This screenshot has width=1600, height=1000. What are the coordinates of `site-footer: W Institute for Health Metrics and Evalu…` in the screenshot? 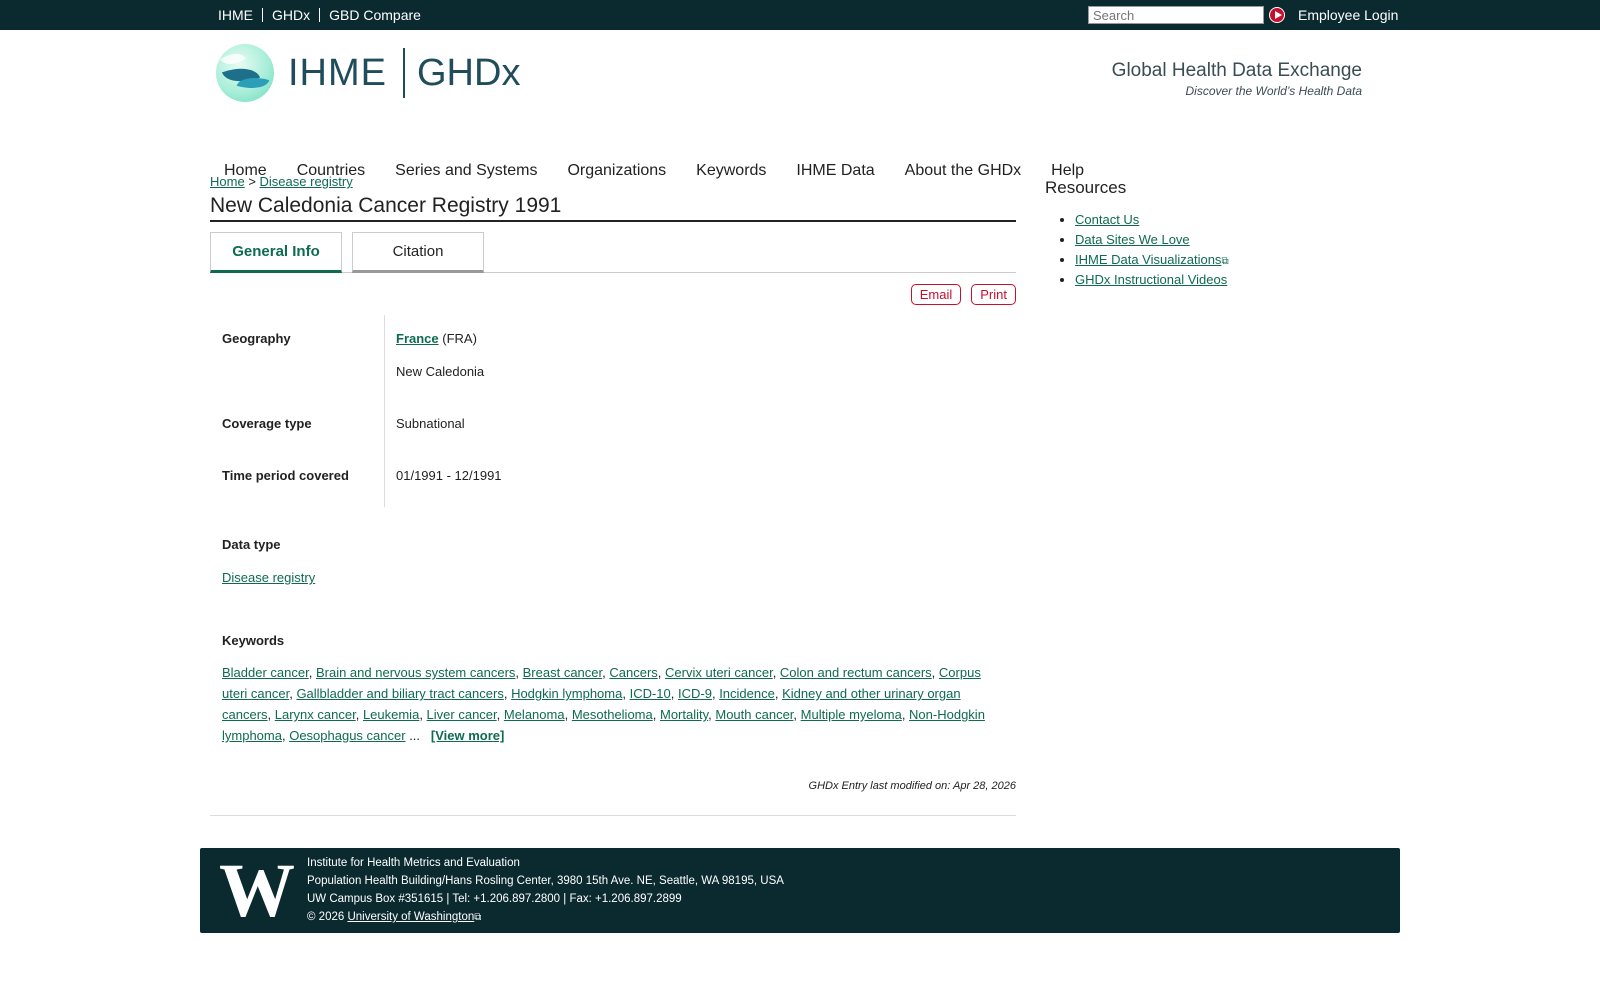 It's located at (800, 890).